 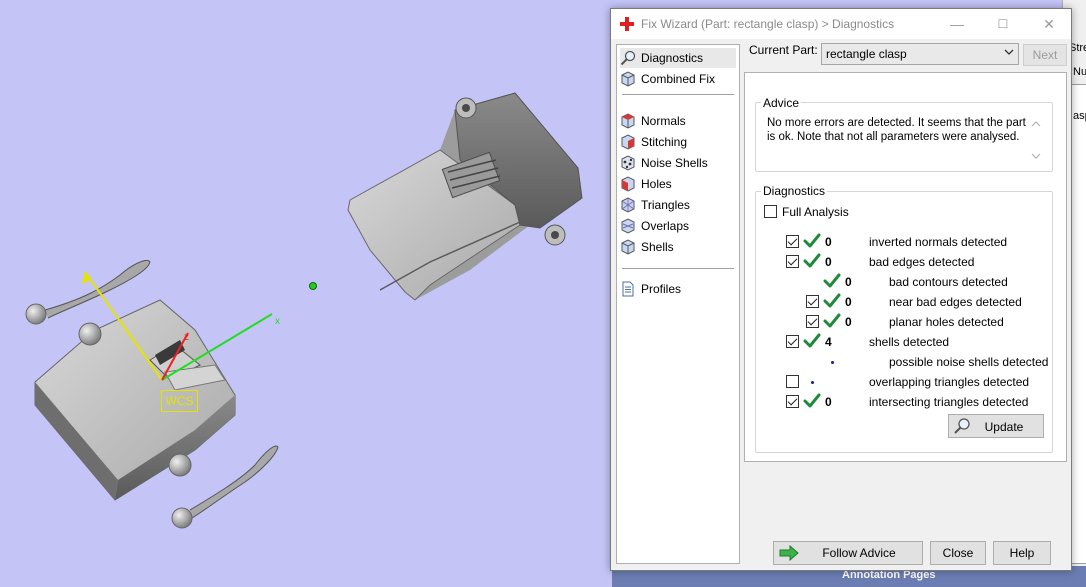 I want to click on overlaps-cube-icon, so click(x=628, y=226).